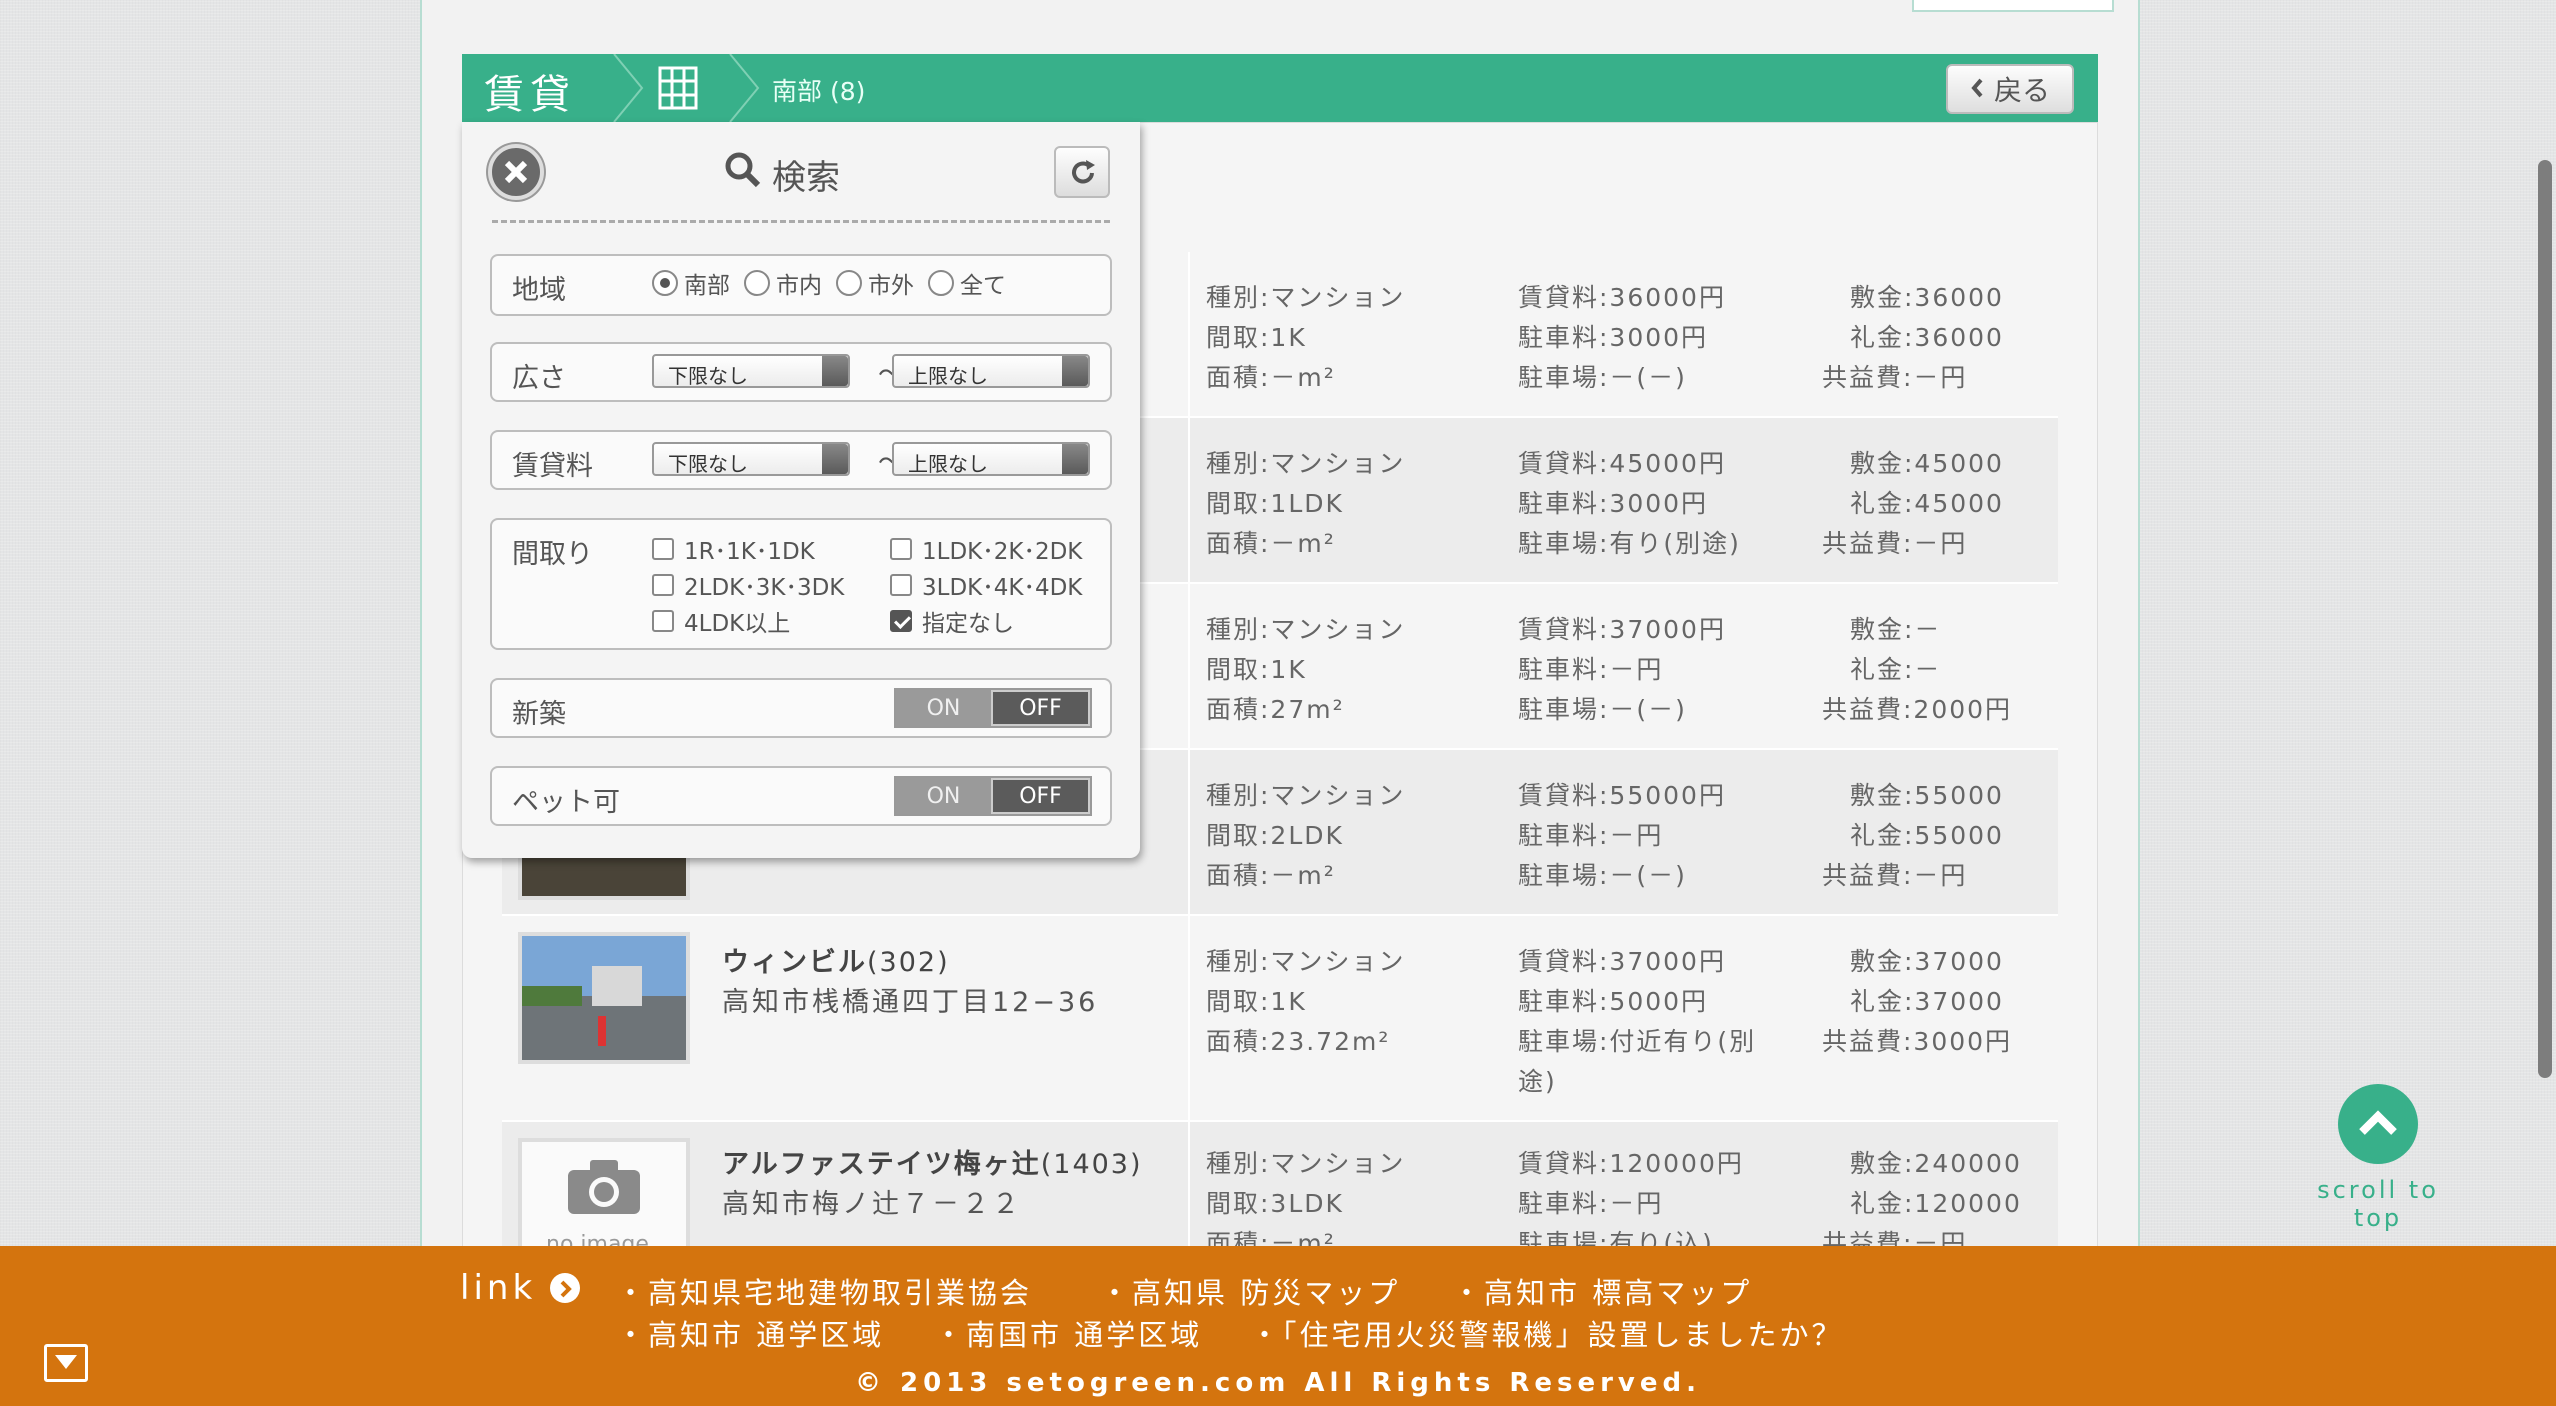  What do you see at coordinates (1622, 297) in the screenshot?
I see `listing-rent: 賃貸料:36000円` at bounding box center [1622, 297].